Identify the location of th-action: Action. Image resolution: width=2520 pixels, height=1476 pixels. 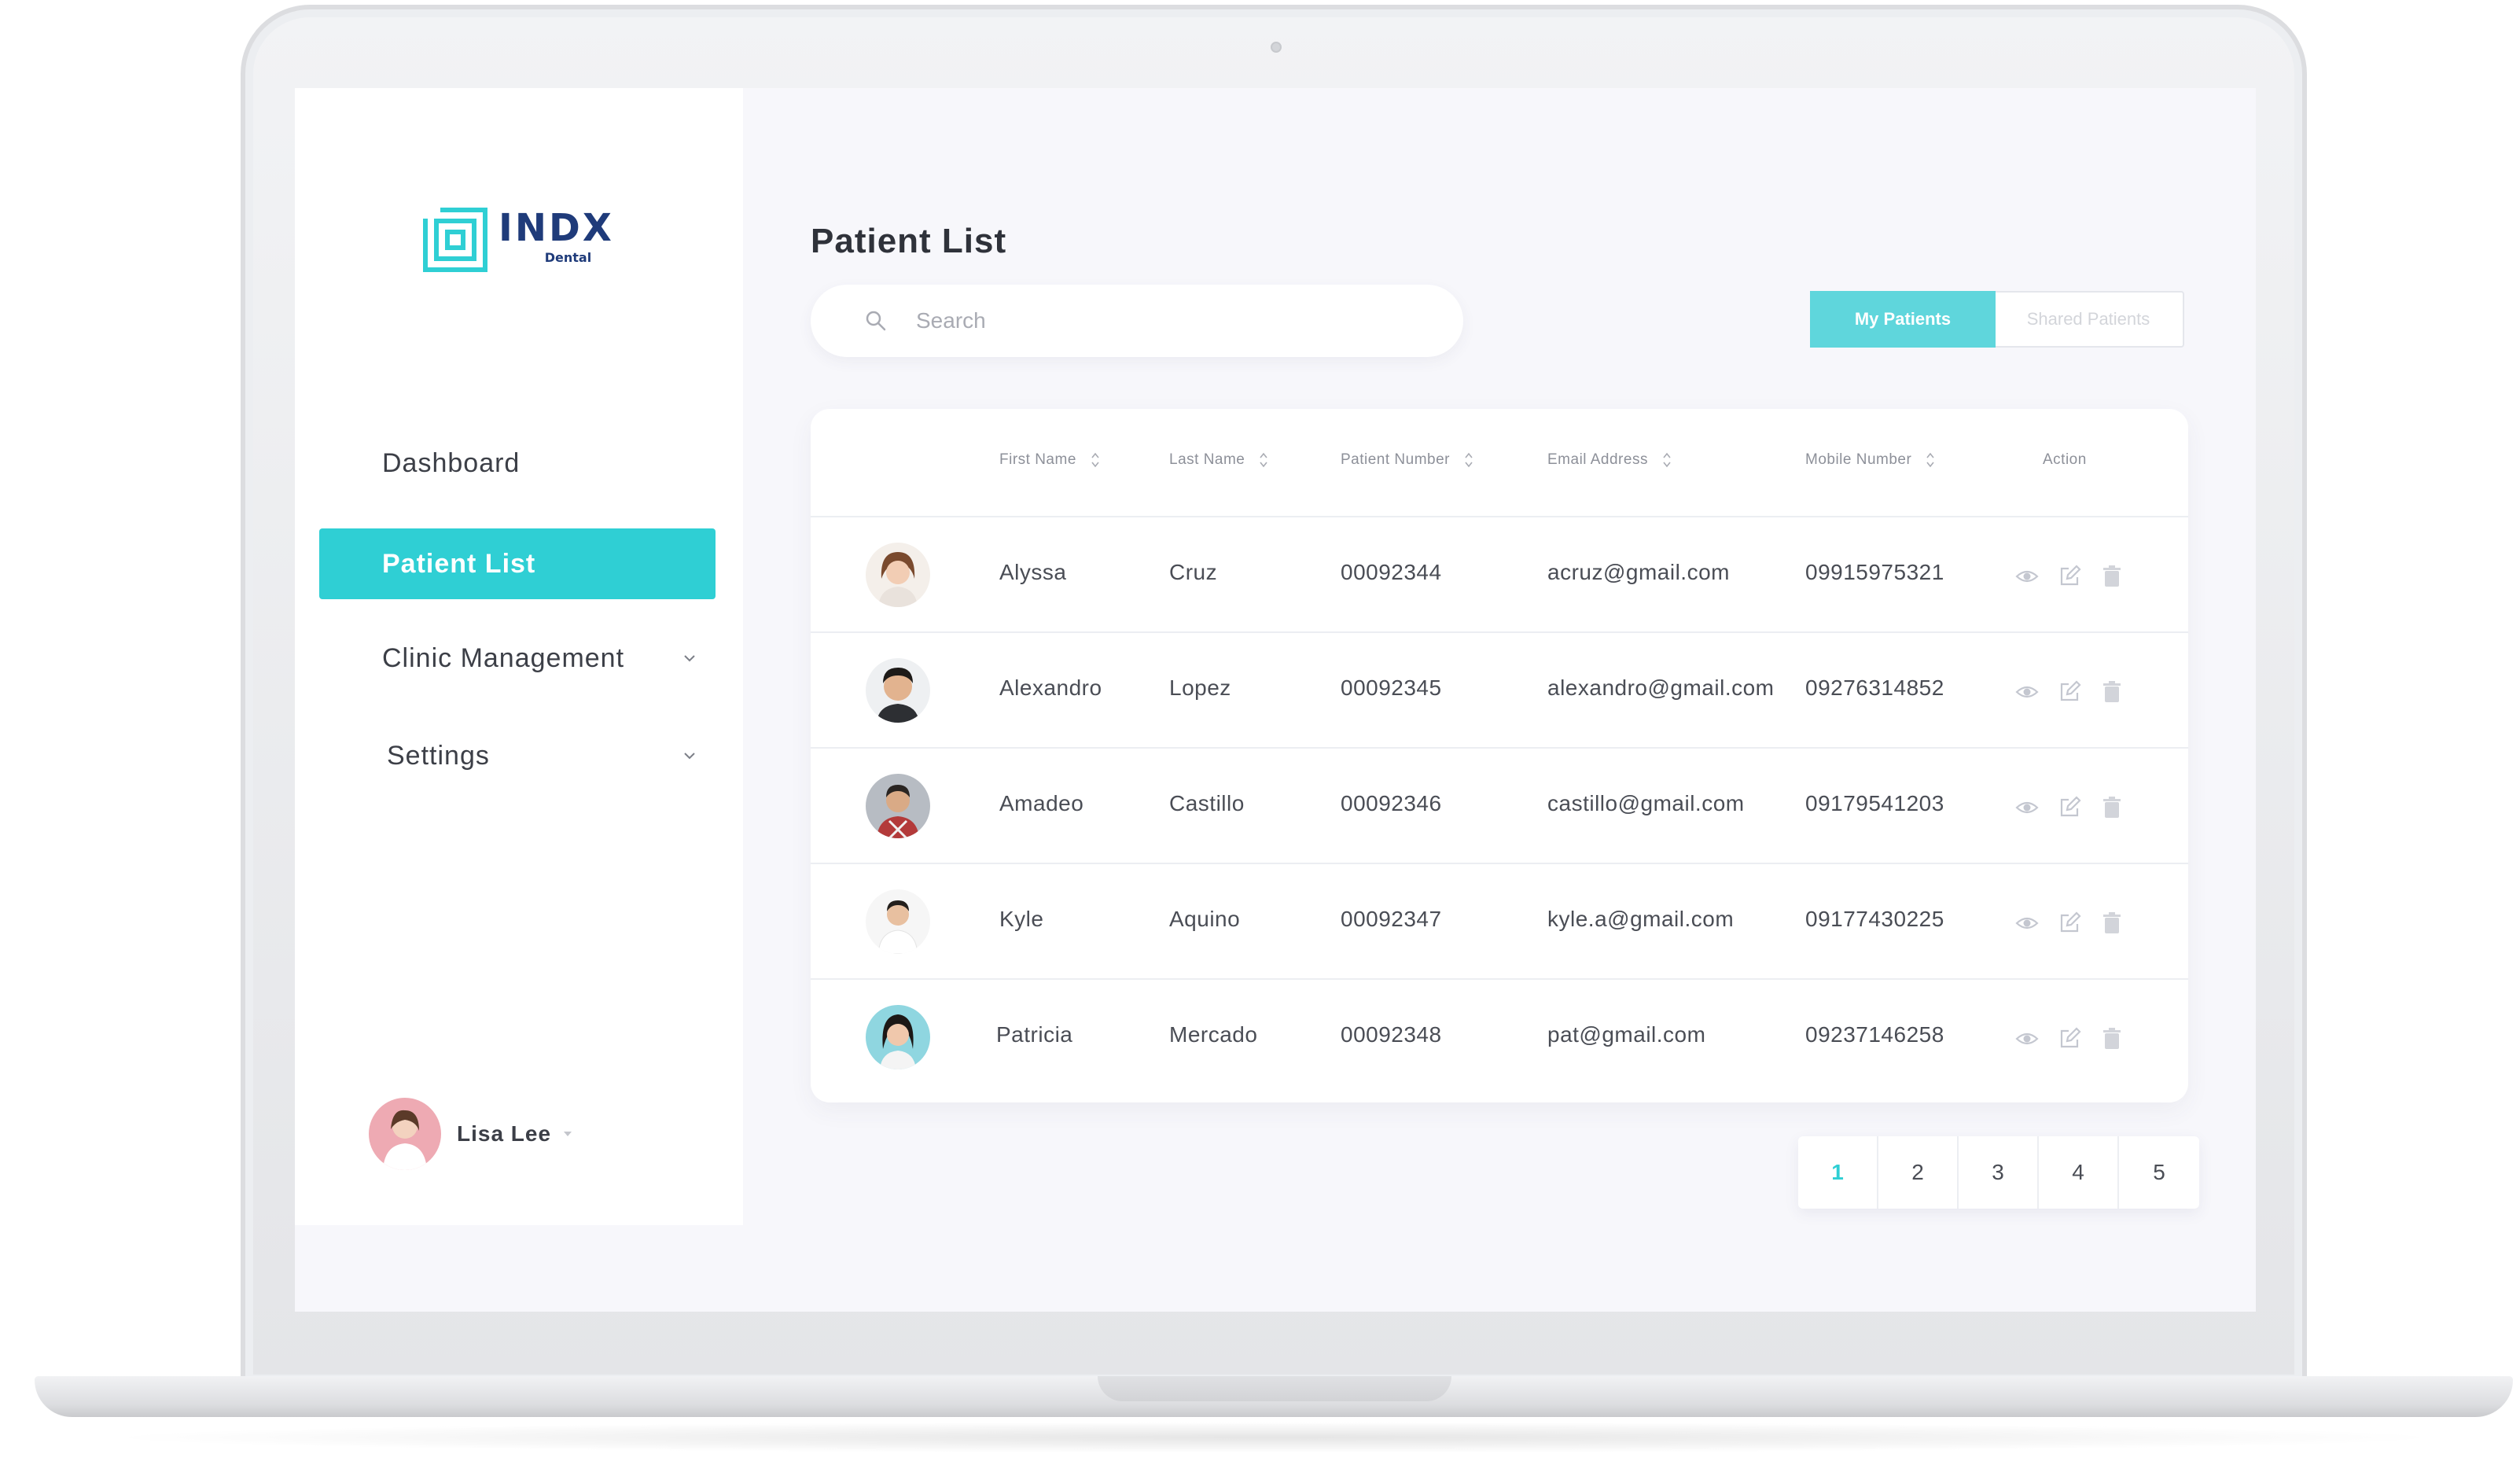
(2065, 459).